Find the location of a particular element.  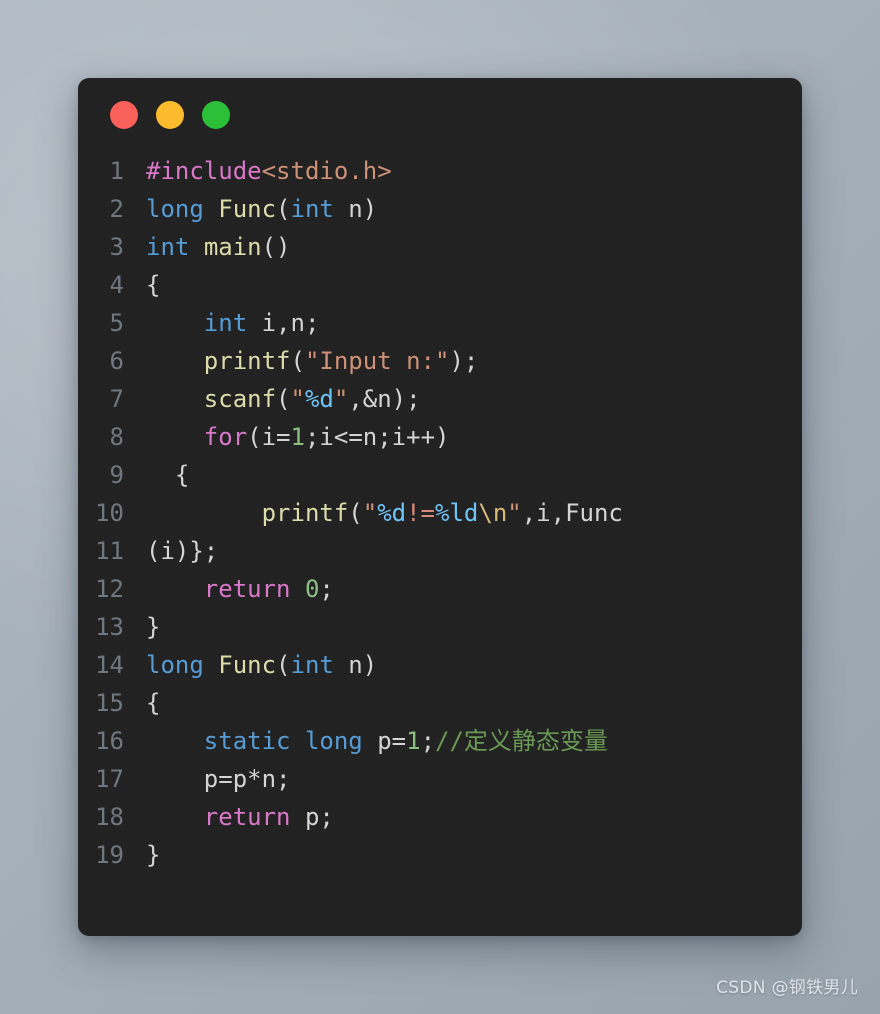

token-plain: (i)}; is located at coordinates (182, 551).